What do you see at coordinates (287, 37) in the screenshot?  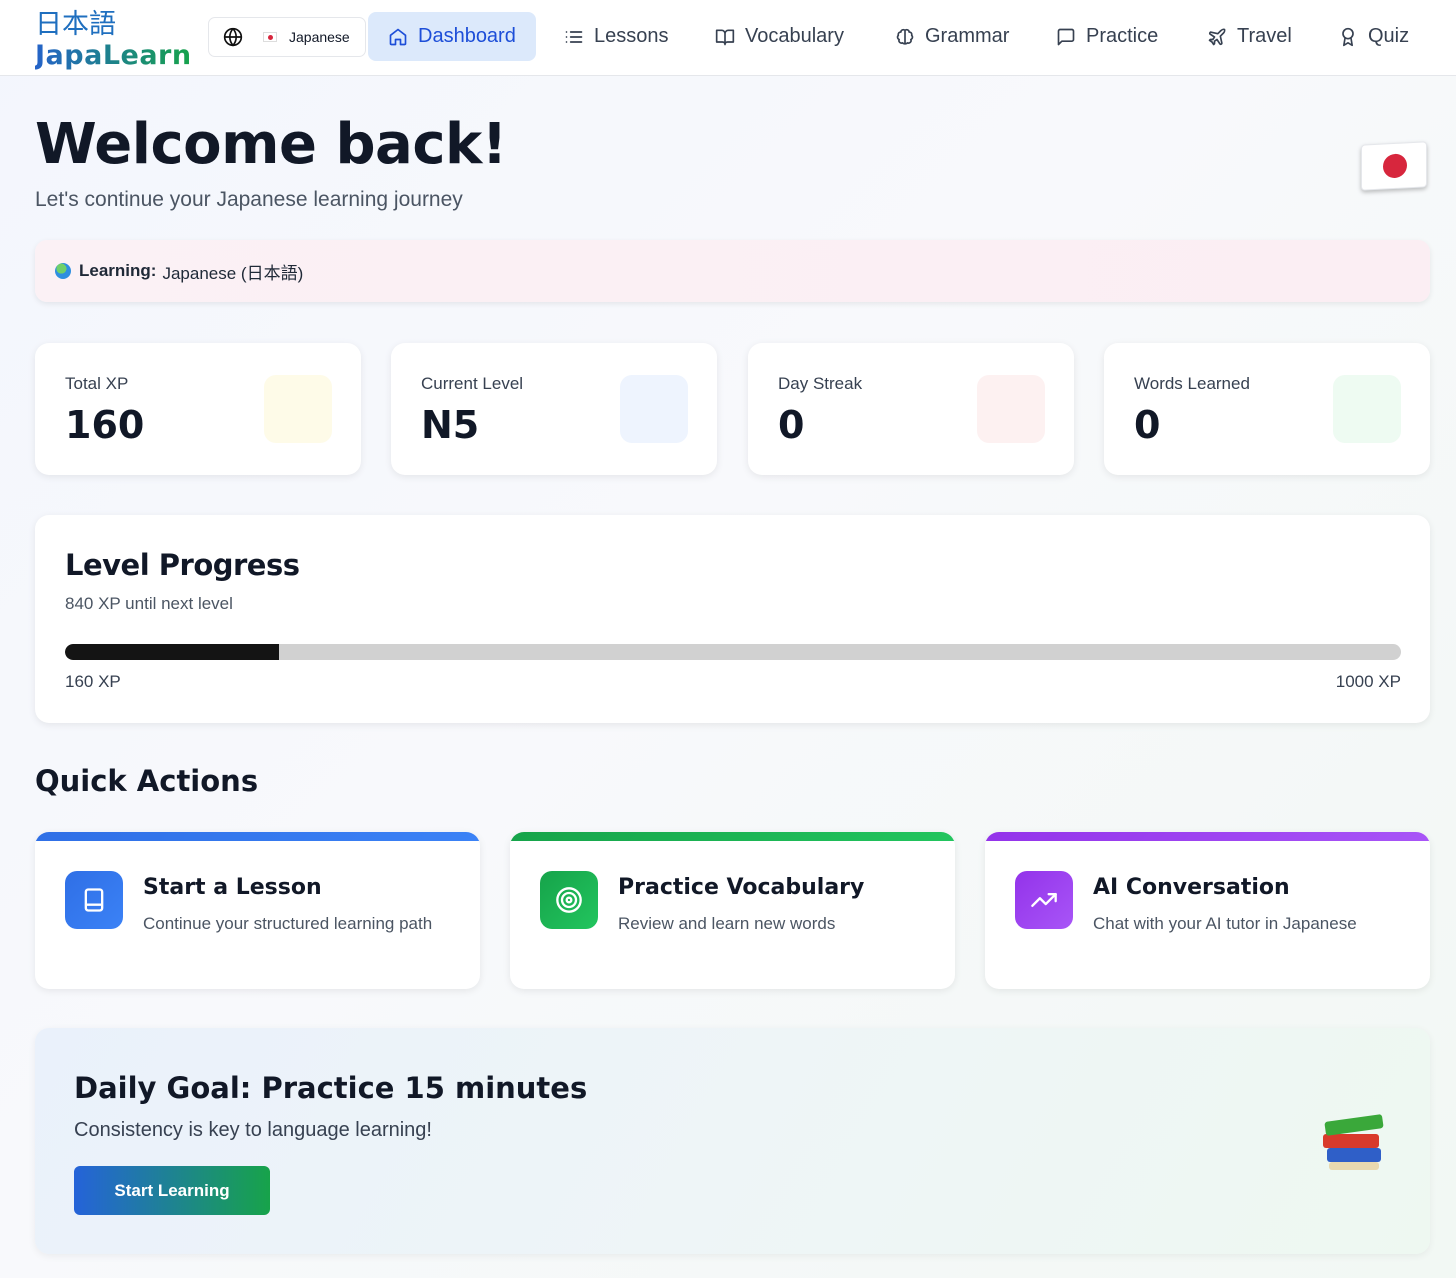 I see `language-selector: Japanese` at bounding box center [287, 37].